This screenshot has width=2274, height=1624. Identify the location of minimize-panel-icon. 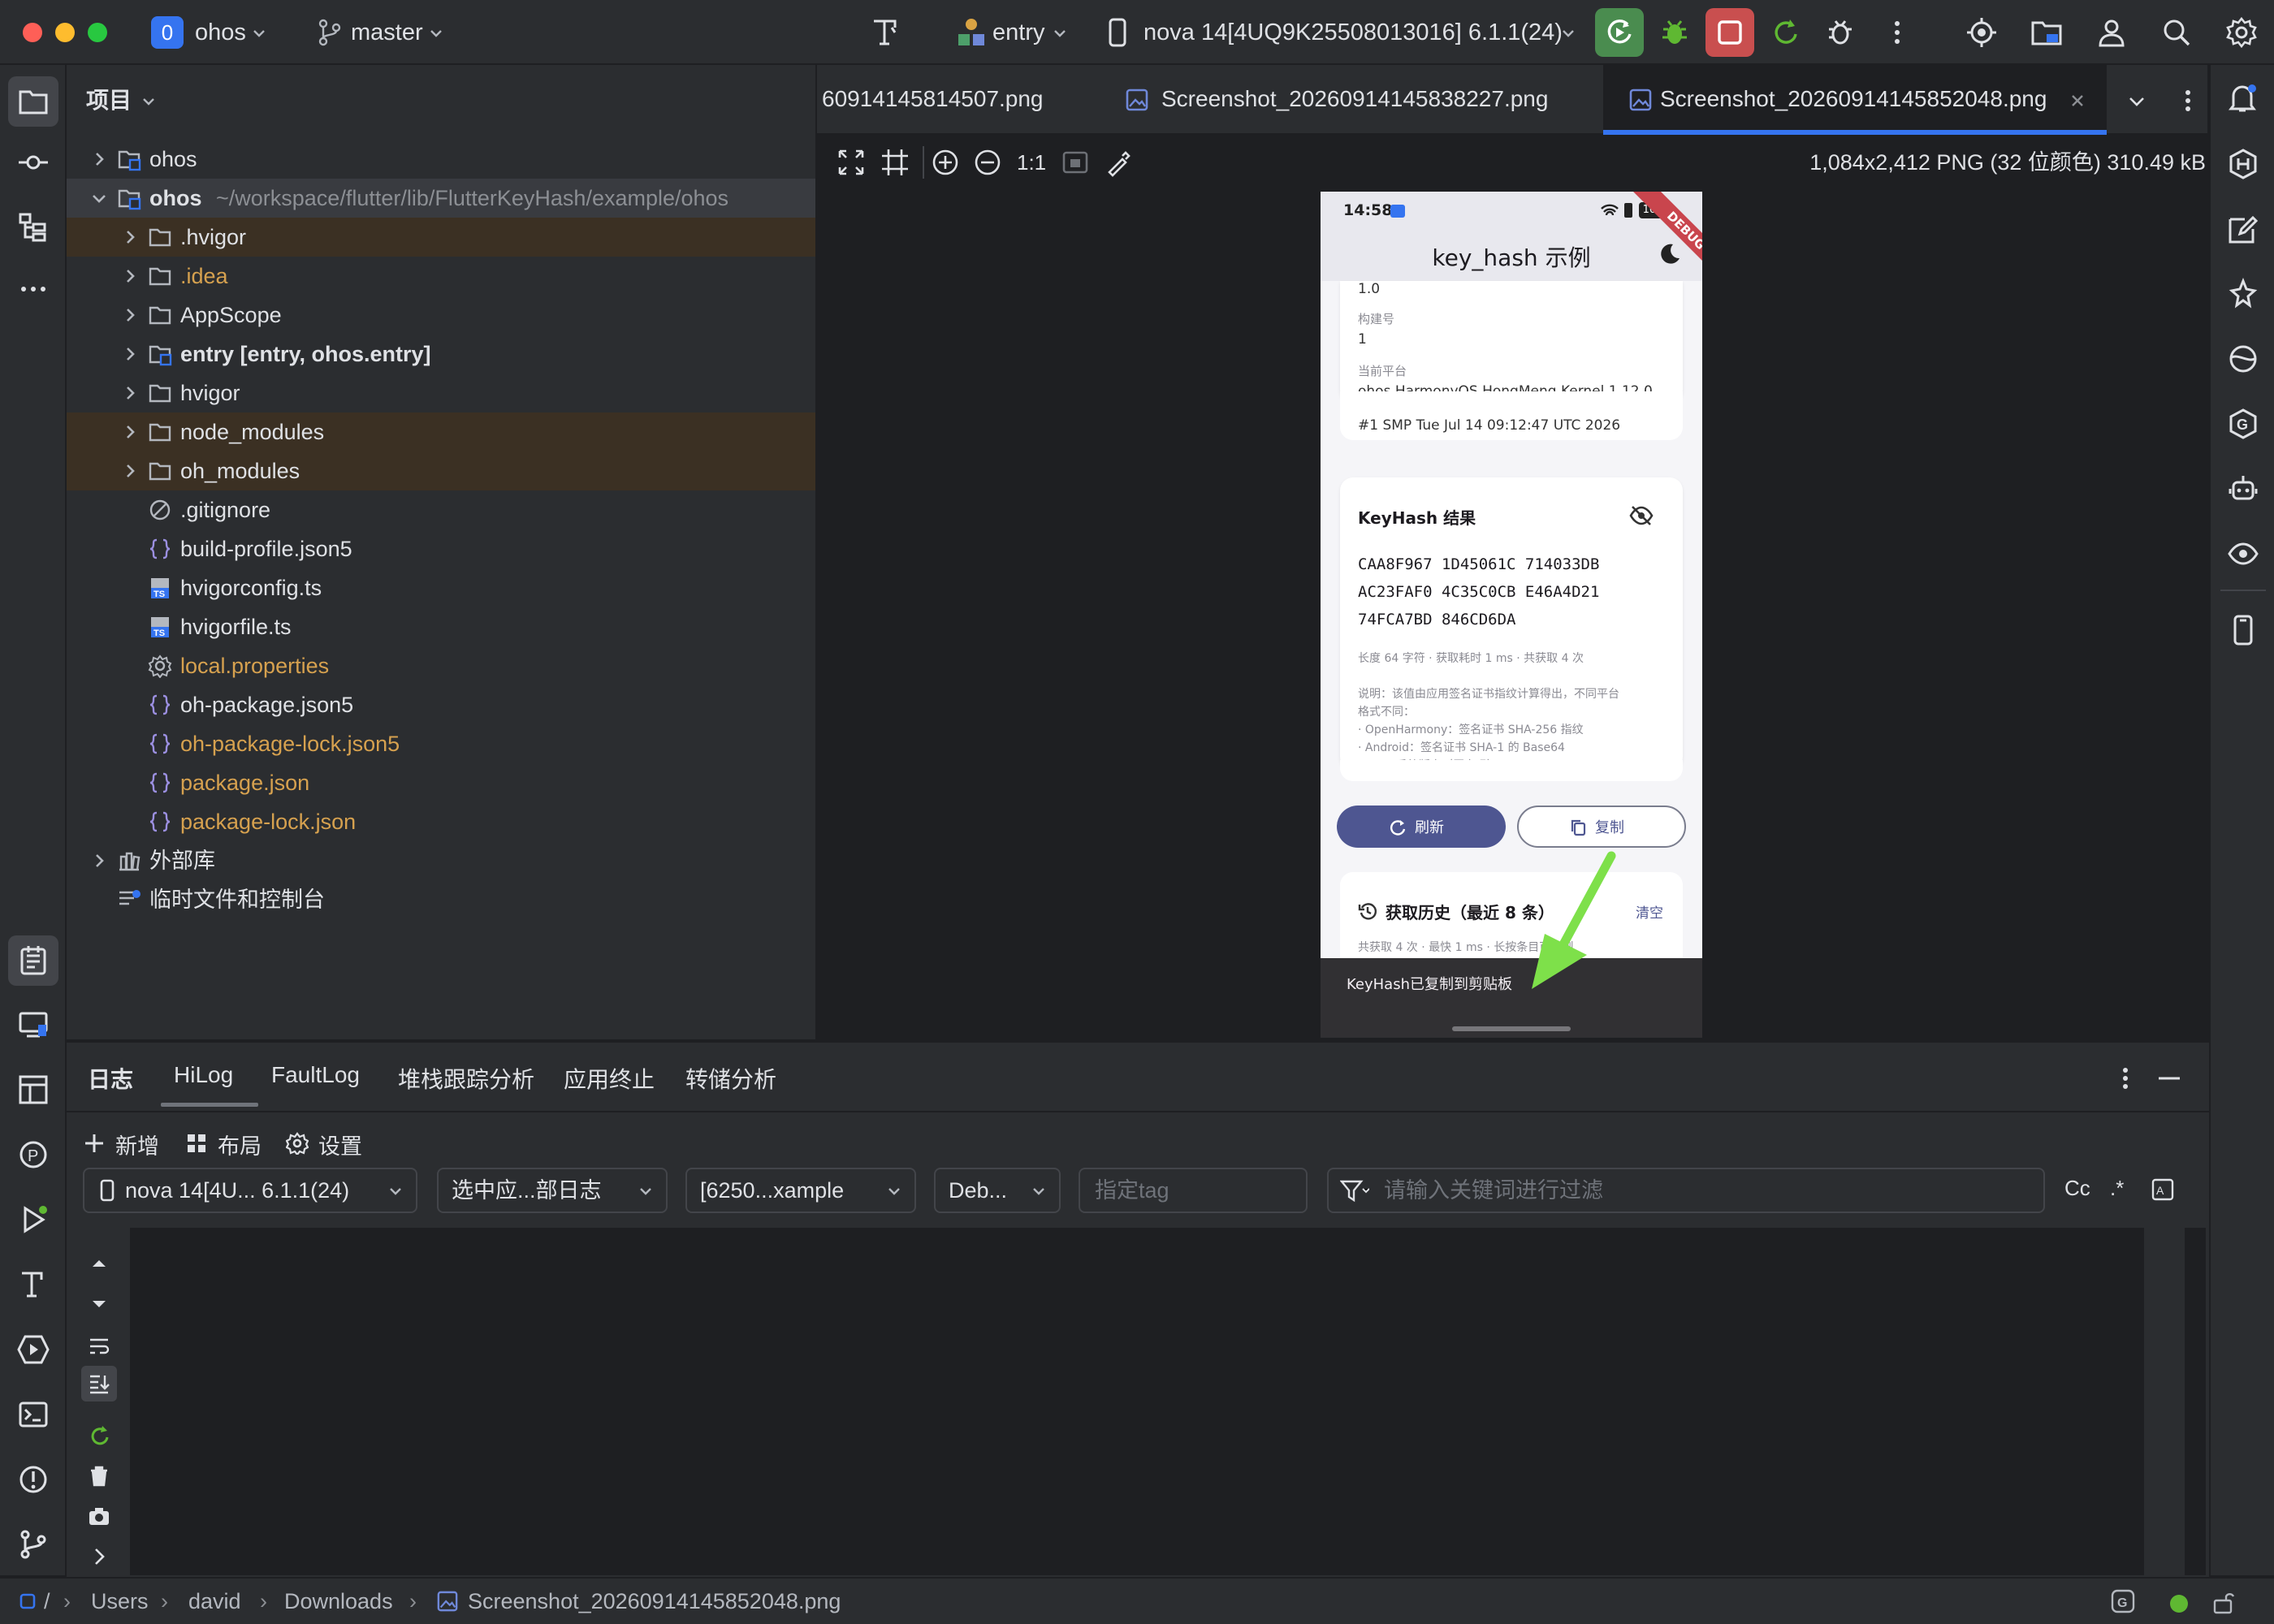
(2169, 1079).